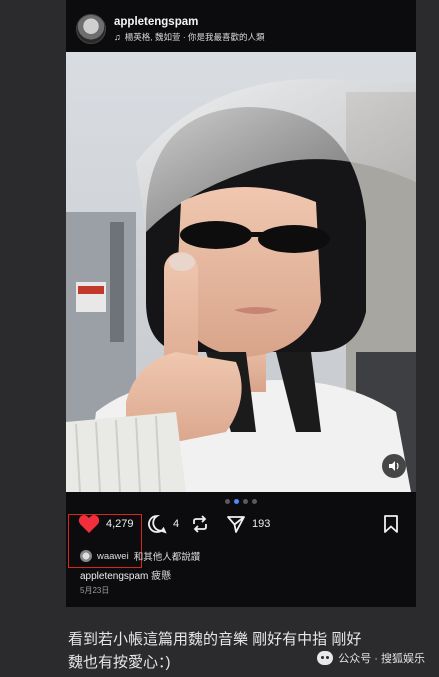  I want to click on caption: appletengspam 疲懸, so click(125, 574).